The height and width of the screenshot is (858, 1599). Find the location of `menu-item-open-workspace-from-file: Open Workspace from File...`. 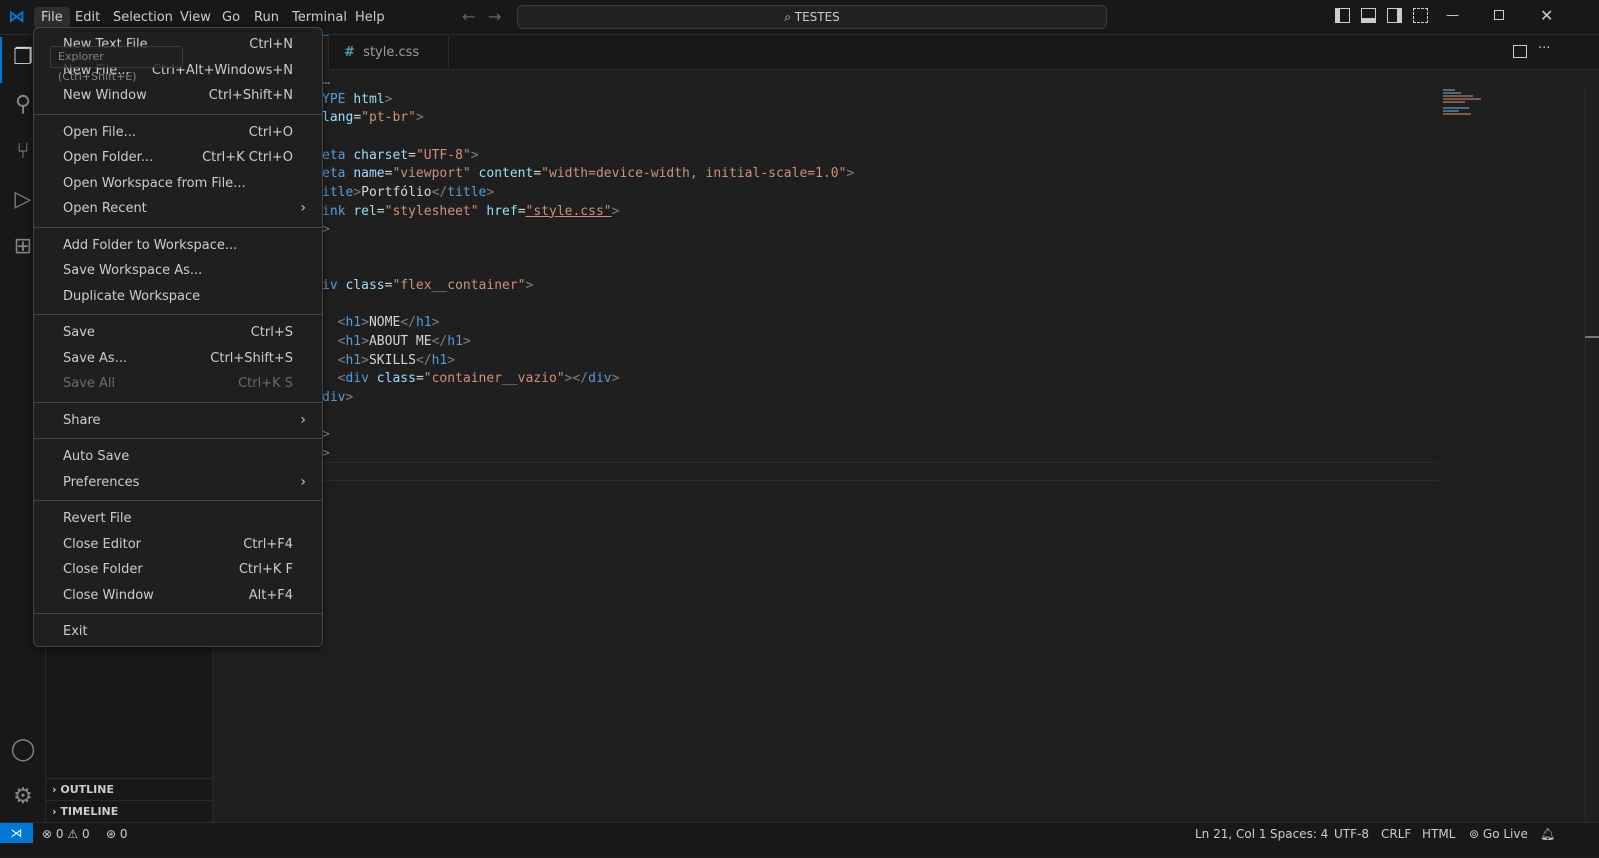

menu-item-open-workspace-from-file: Open Workspace from File... is located at coordinates (178, 184).